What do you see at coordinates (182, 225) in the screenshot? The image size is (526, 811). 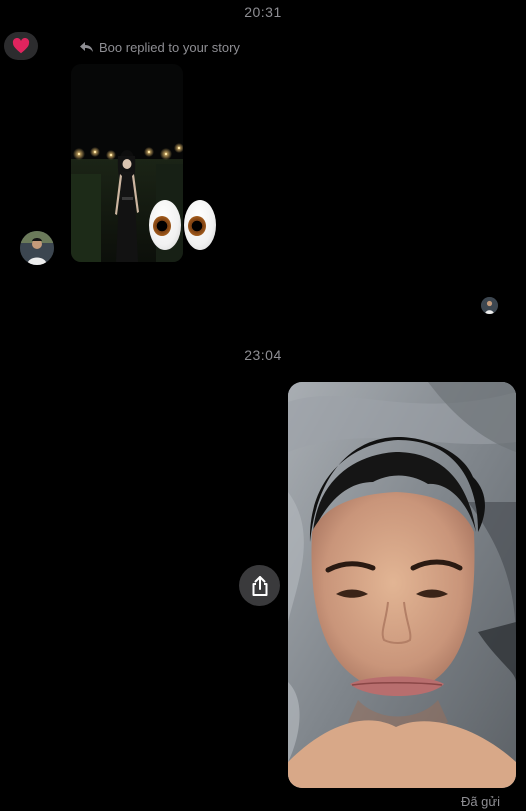 I see `eyes-emoji-reaction` at bounding box center [182, 225].